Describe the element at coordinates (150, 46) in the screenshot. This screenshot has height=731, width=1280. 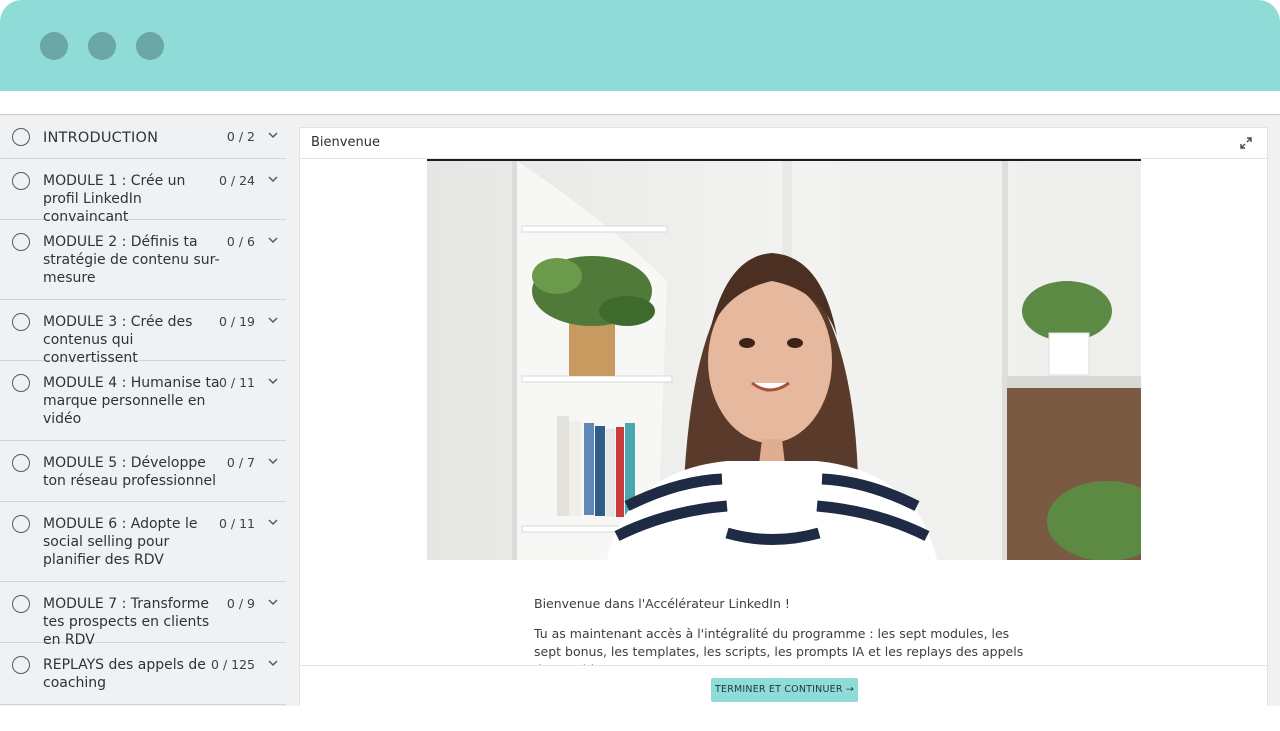
I see `window-maximize-button` at that location.